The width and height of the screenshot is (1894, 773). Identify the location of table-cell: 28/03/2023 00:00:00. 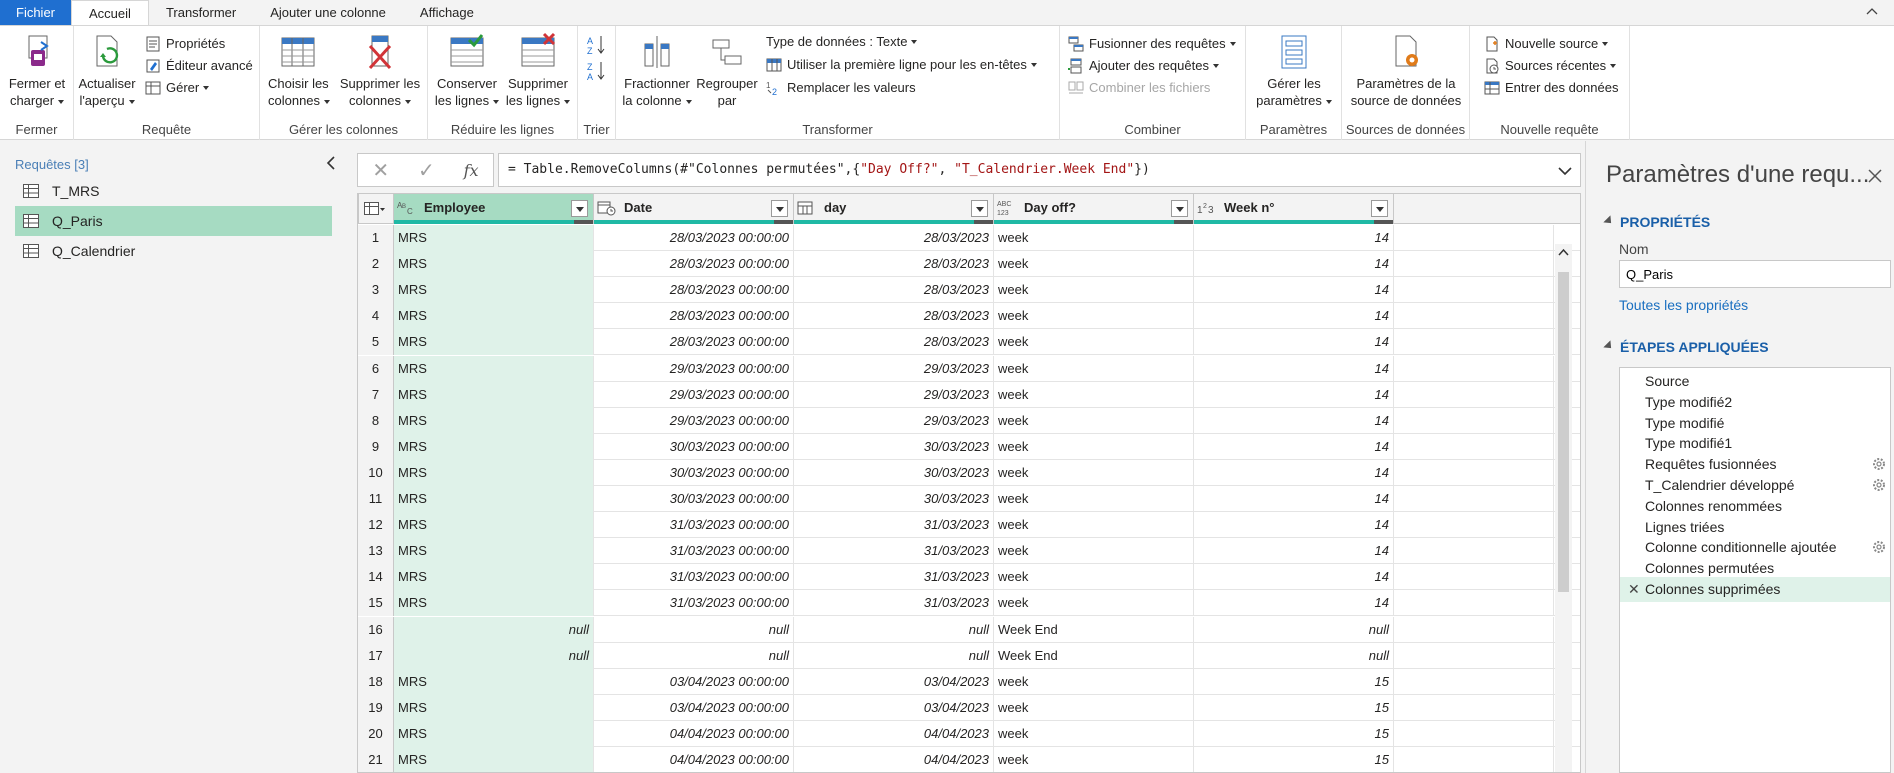
(694, 342).